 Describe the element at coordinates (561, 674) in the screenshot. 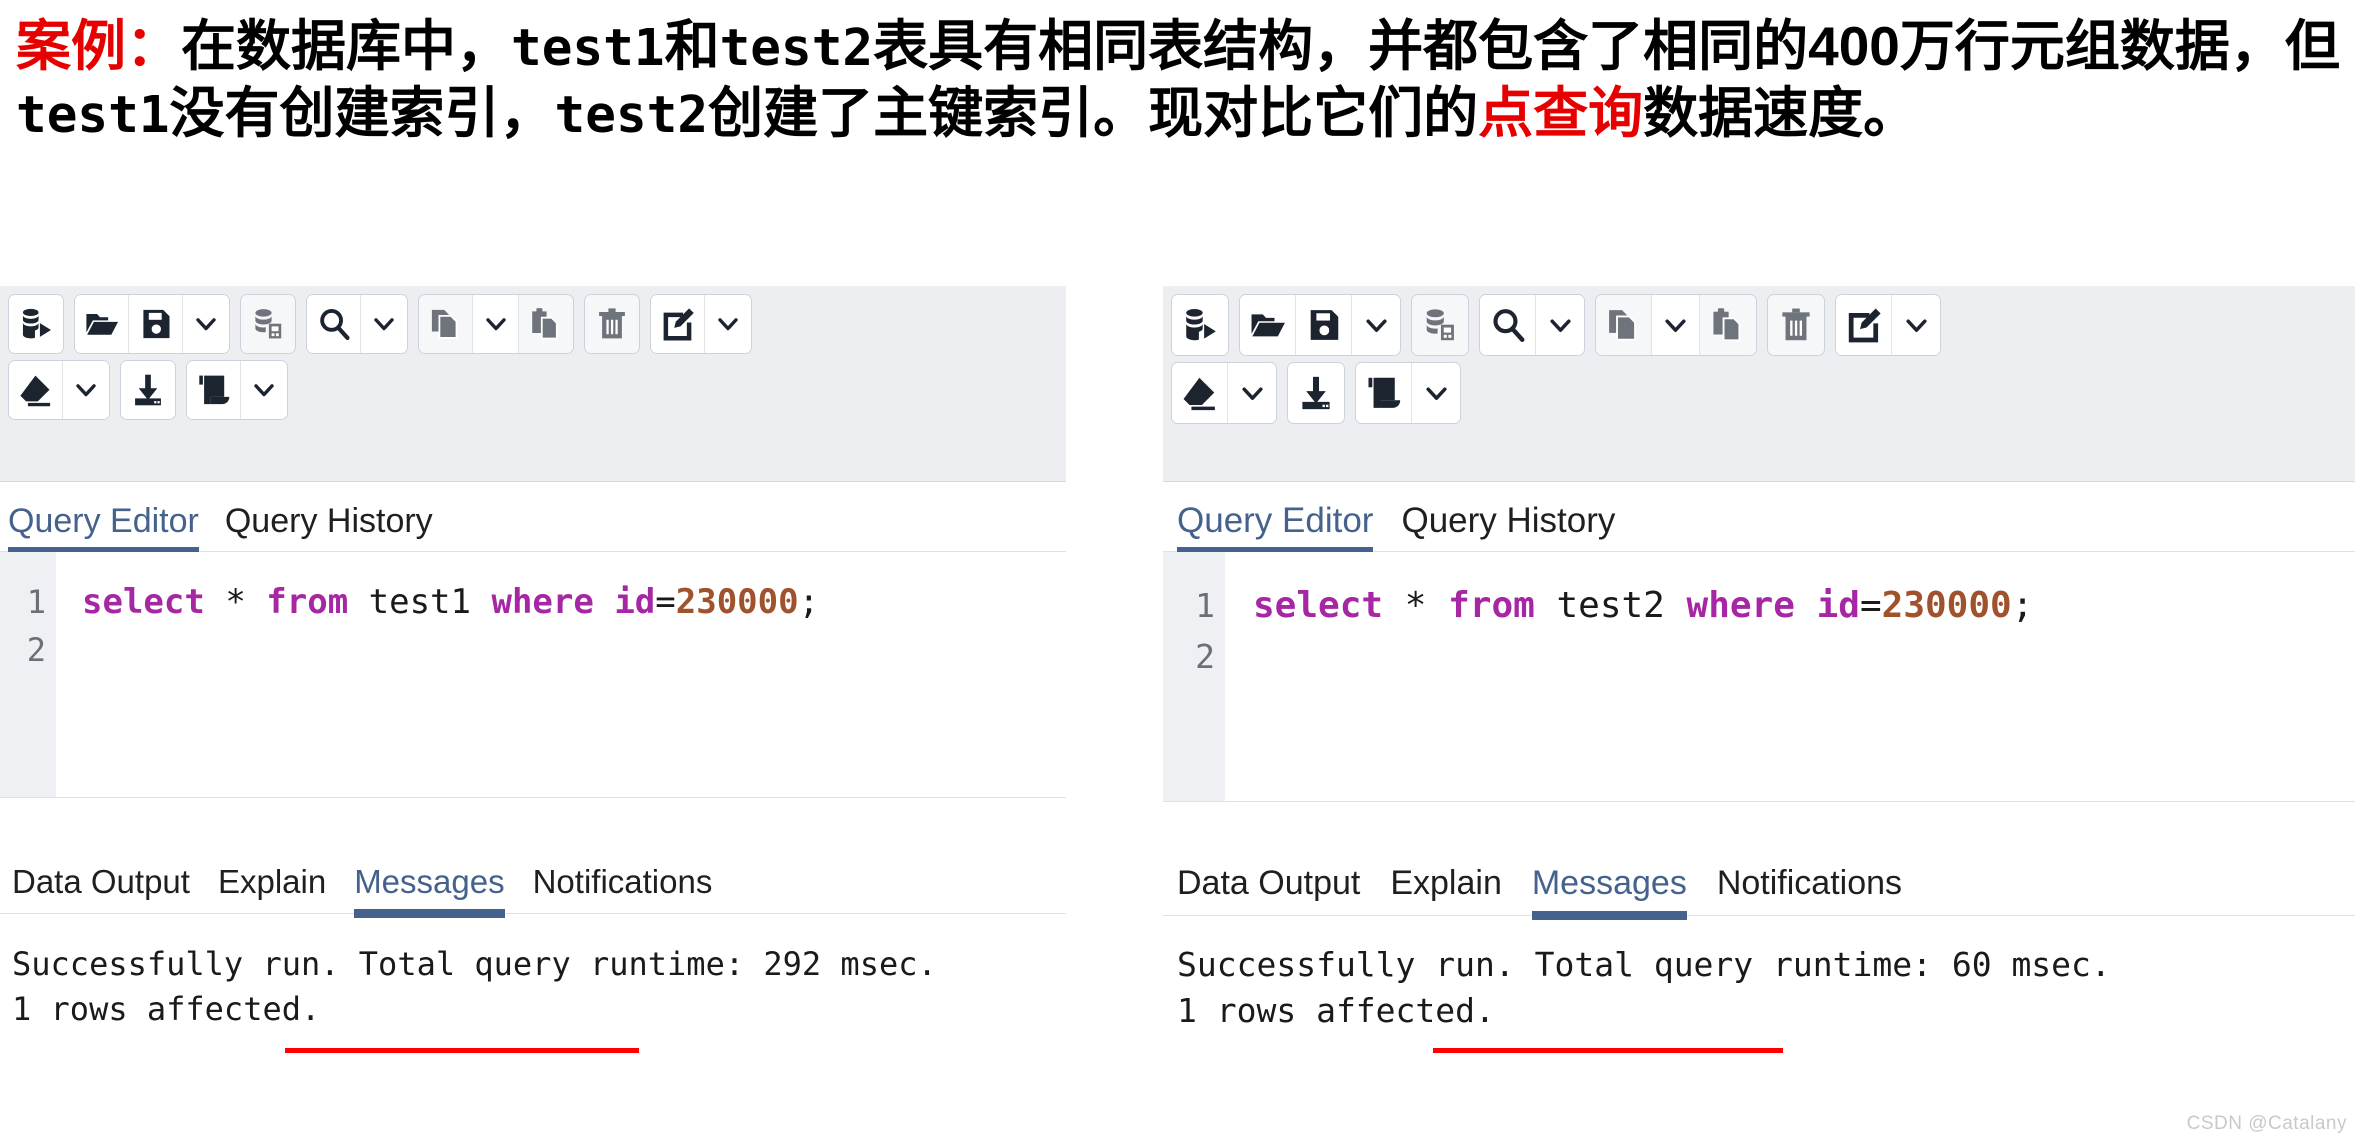

I see `sql-code-line: select * from test1 where id=230000;` at that location.